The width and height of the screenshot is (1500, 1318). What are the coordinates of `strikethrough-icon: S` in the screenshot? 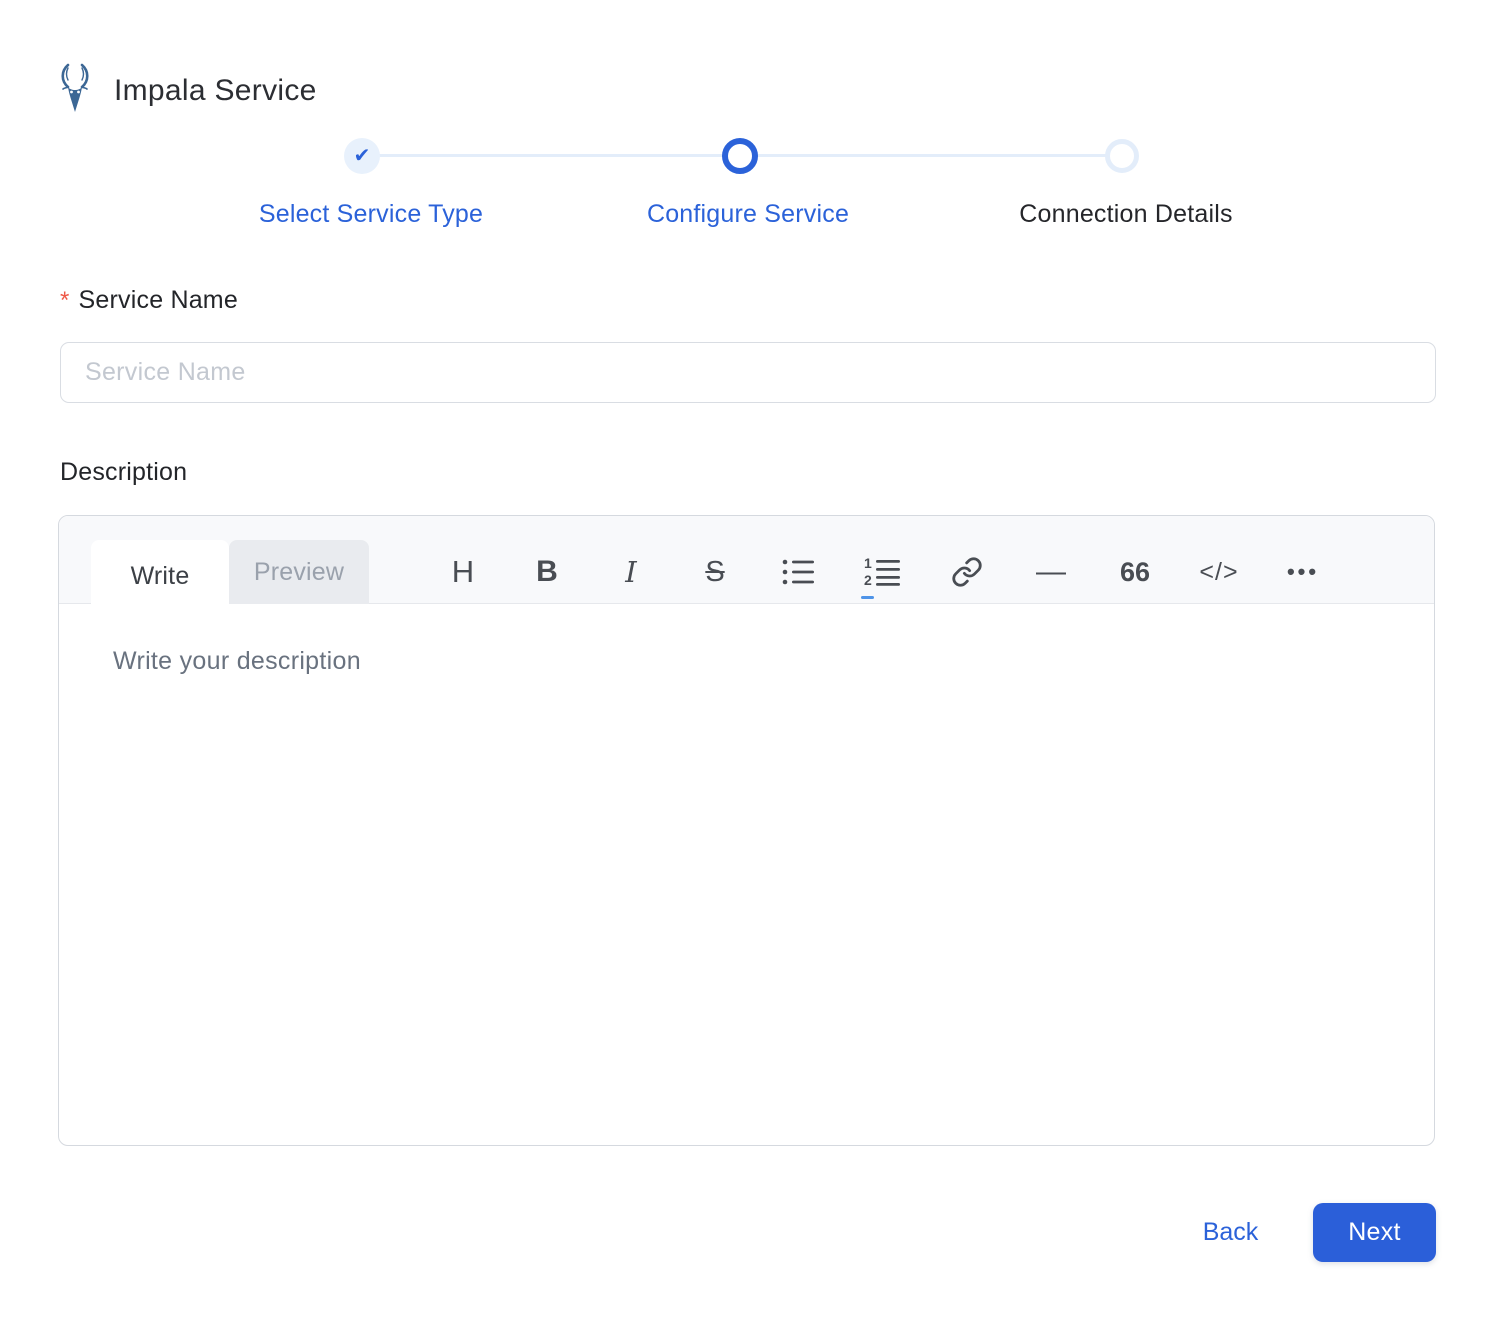 It's located at (715, 572).